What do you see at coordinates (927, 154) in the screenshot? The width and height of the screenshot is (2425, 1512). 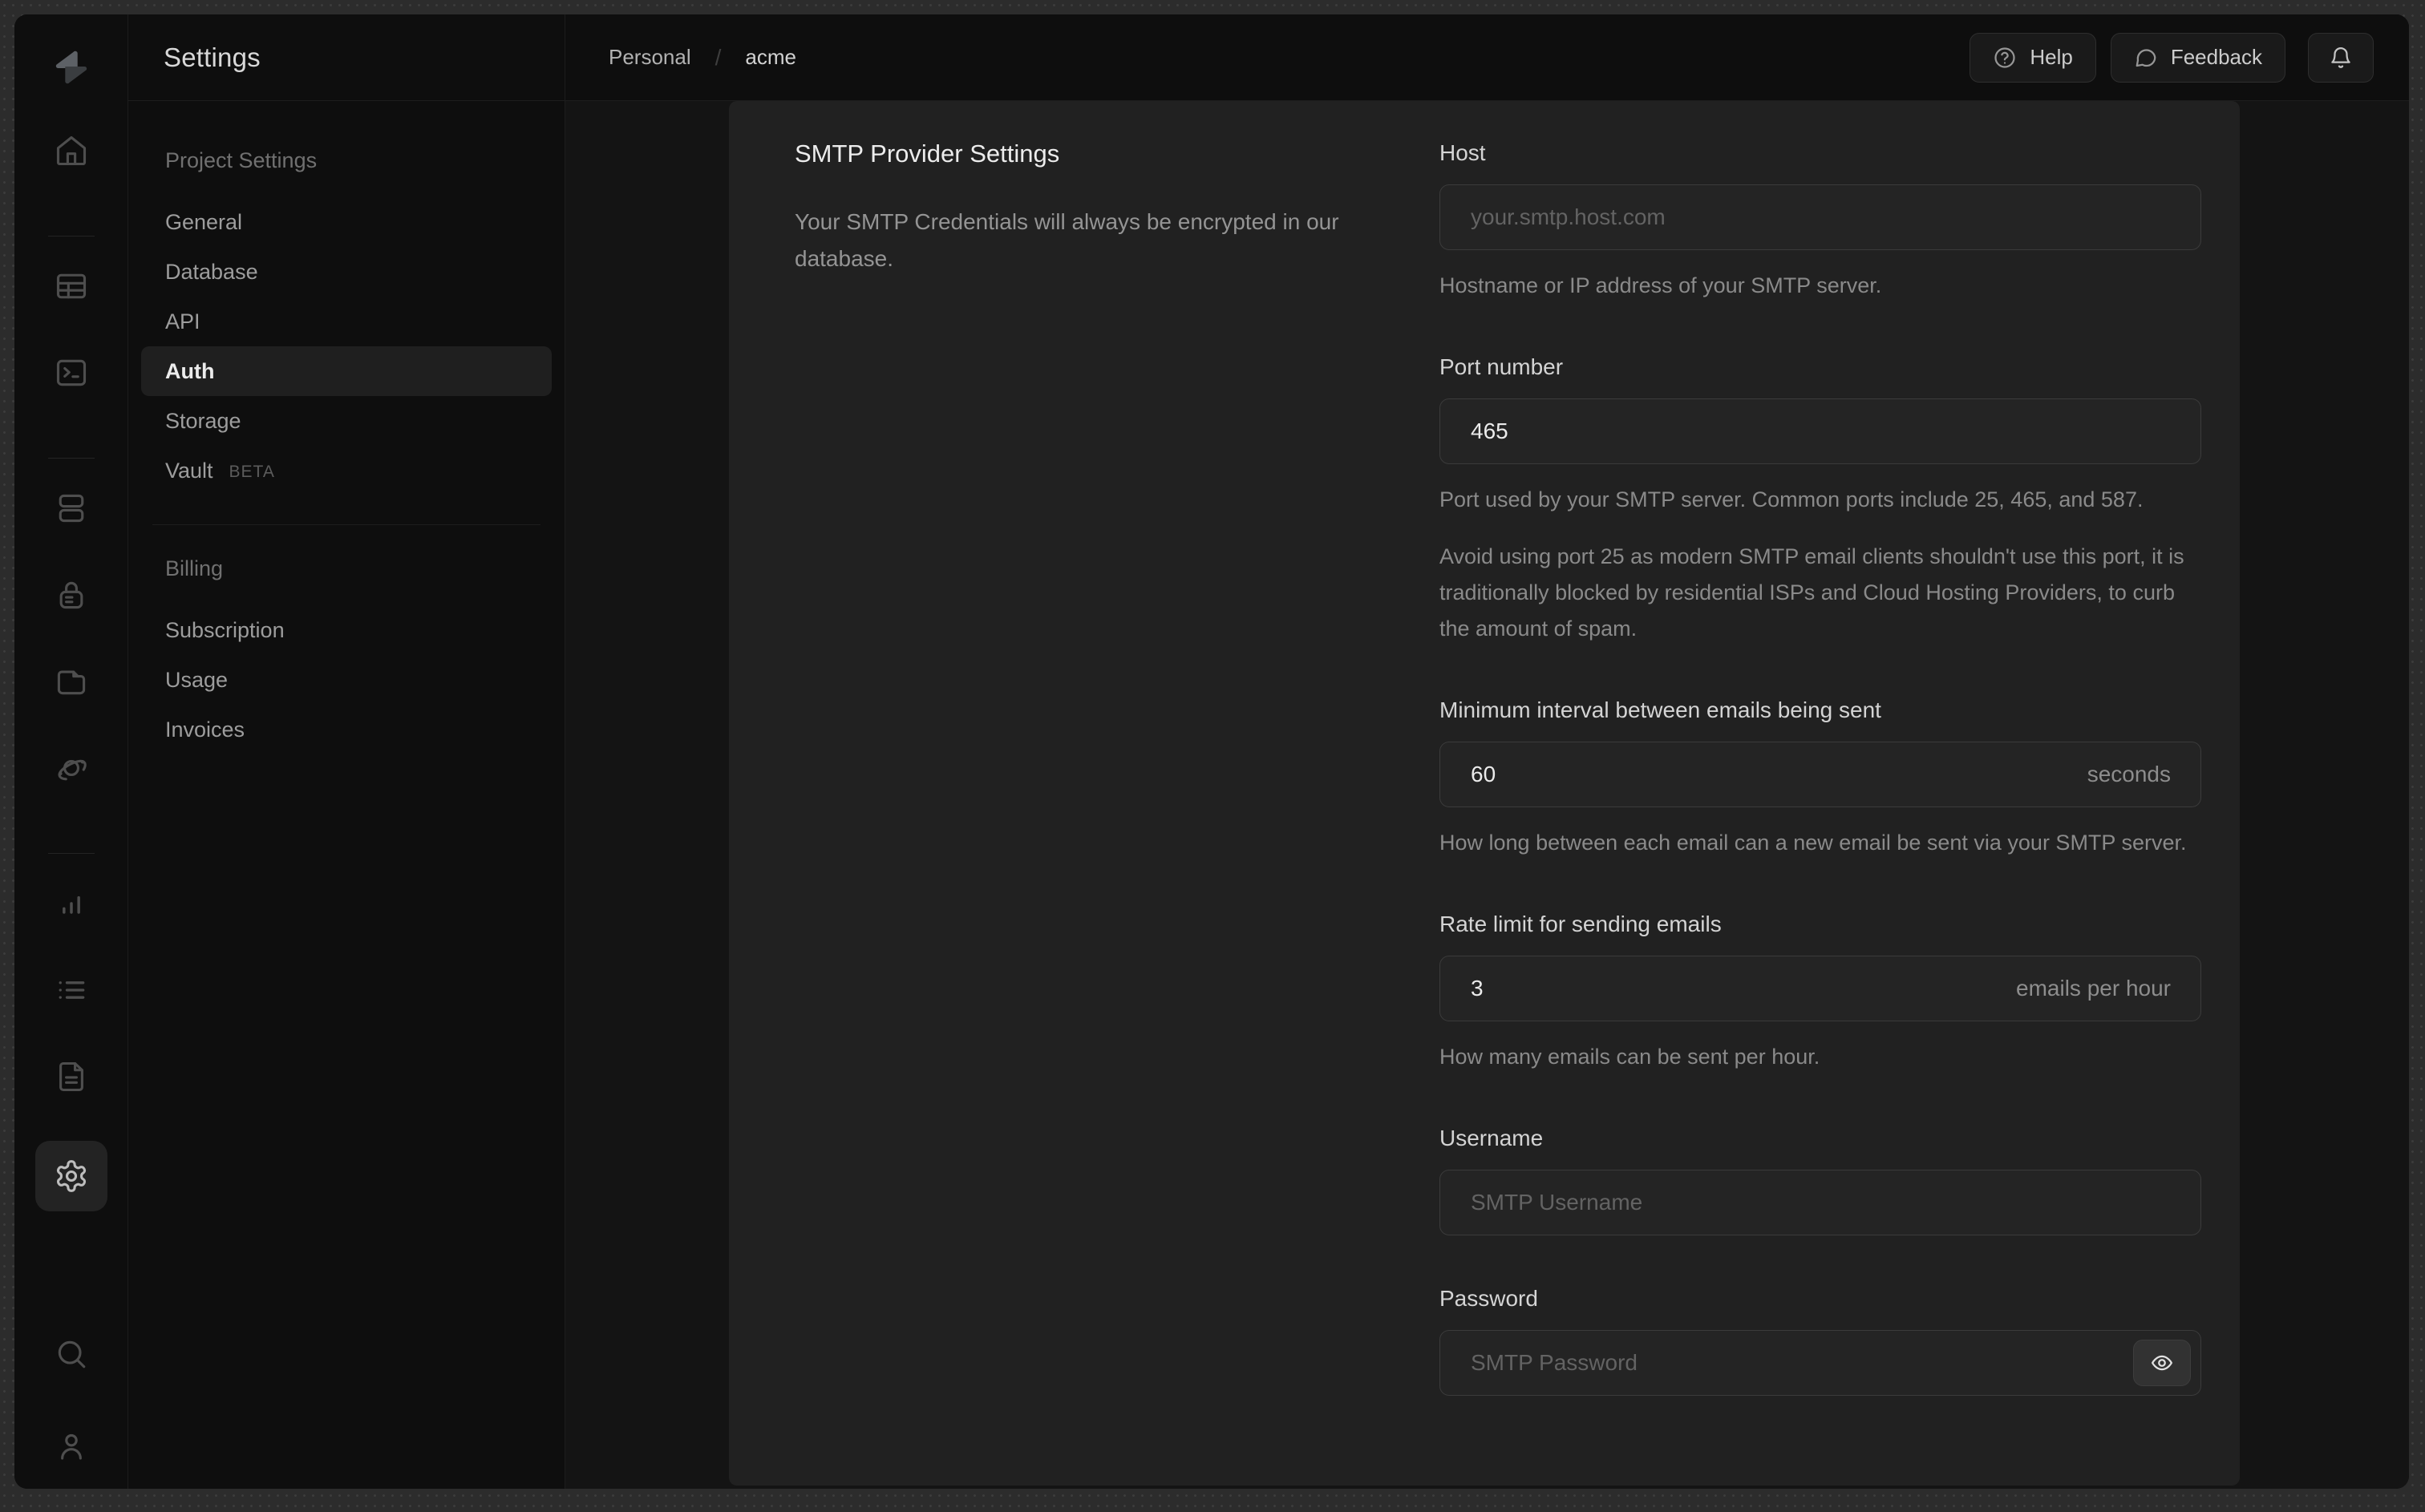 I see `panel-heading: SMTP Provider Settings` at bounding box center [927, 154].